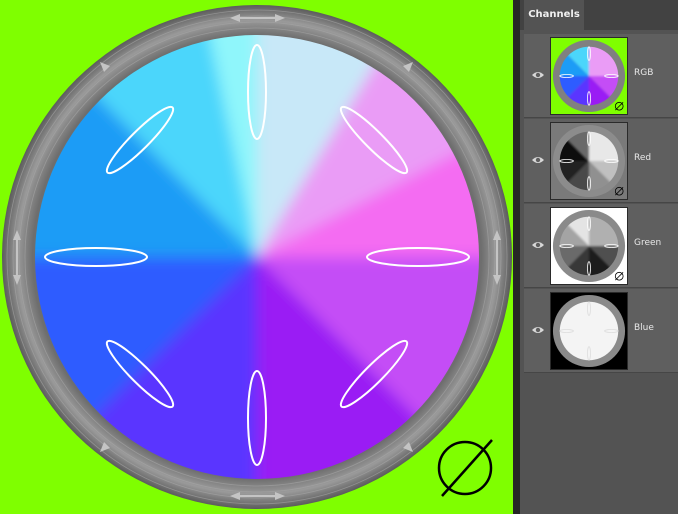 The width and height of the screenshot is (678, 514). Describe the element at coordinates (644, 73) in the screenshot. I see `channel-label: RGB` at that location.